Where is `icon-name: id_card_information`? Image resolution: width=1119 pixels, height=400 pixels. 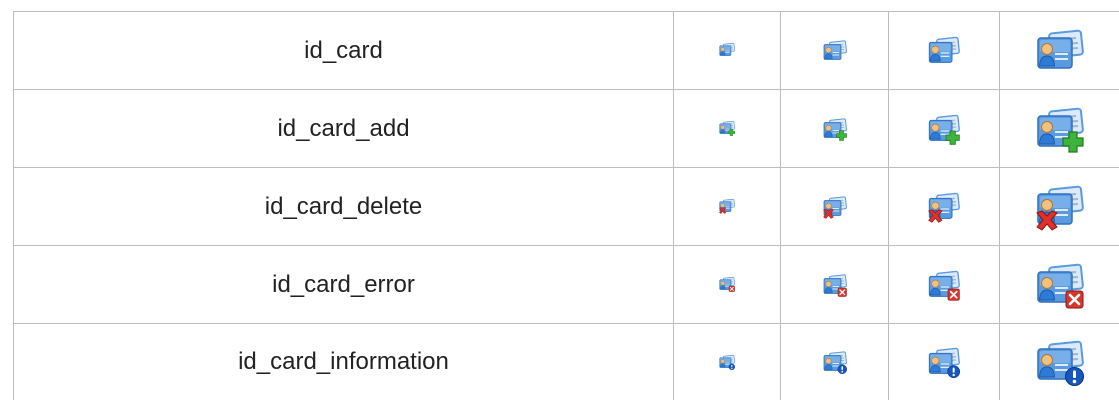
icon-name: id_card_information is located at coordinates (344, 362).